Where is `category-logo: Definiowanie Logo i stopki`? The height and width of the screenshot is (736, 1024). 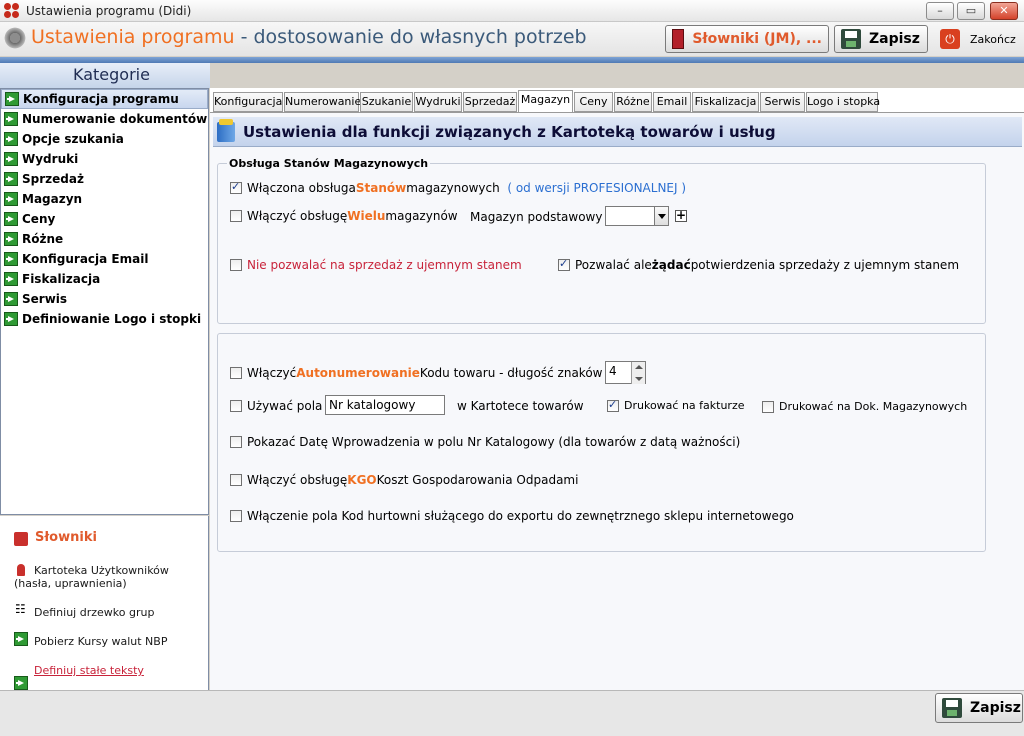
category-logo: Definiowanie Logo i stopki is located at coordinates (104, 319).